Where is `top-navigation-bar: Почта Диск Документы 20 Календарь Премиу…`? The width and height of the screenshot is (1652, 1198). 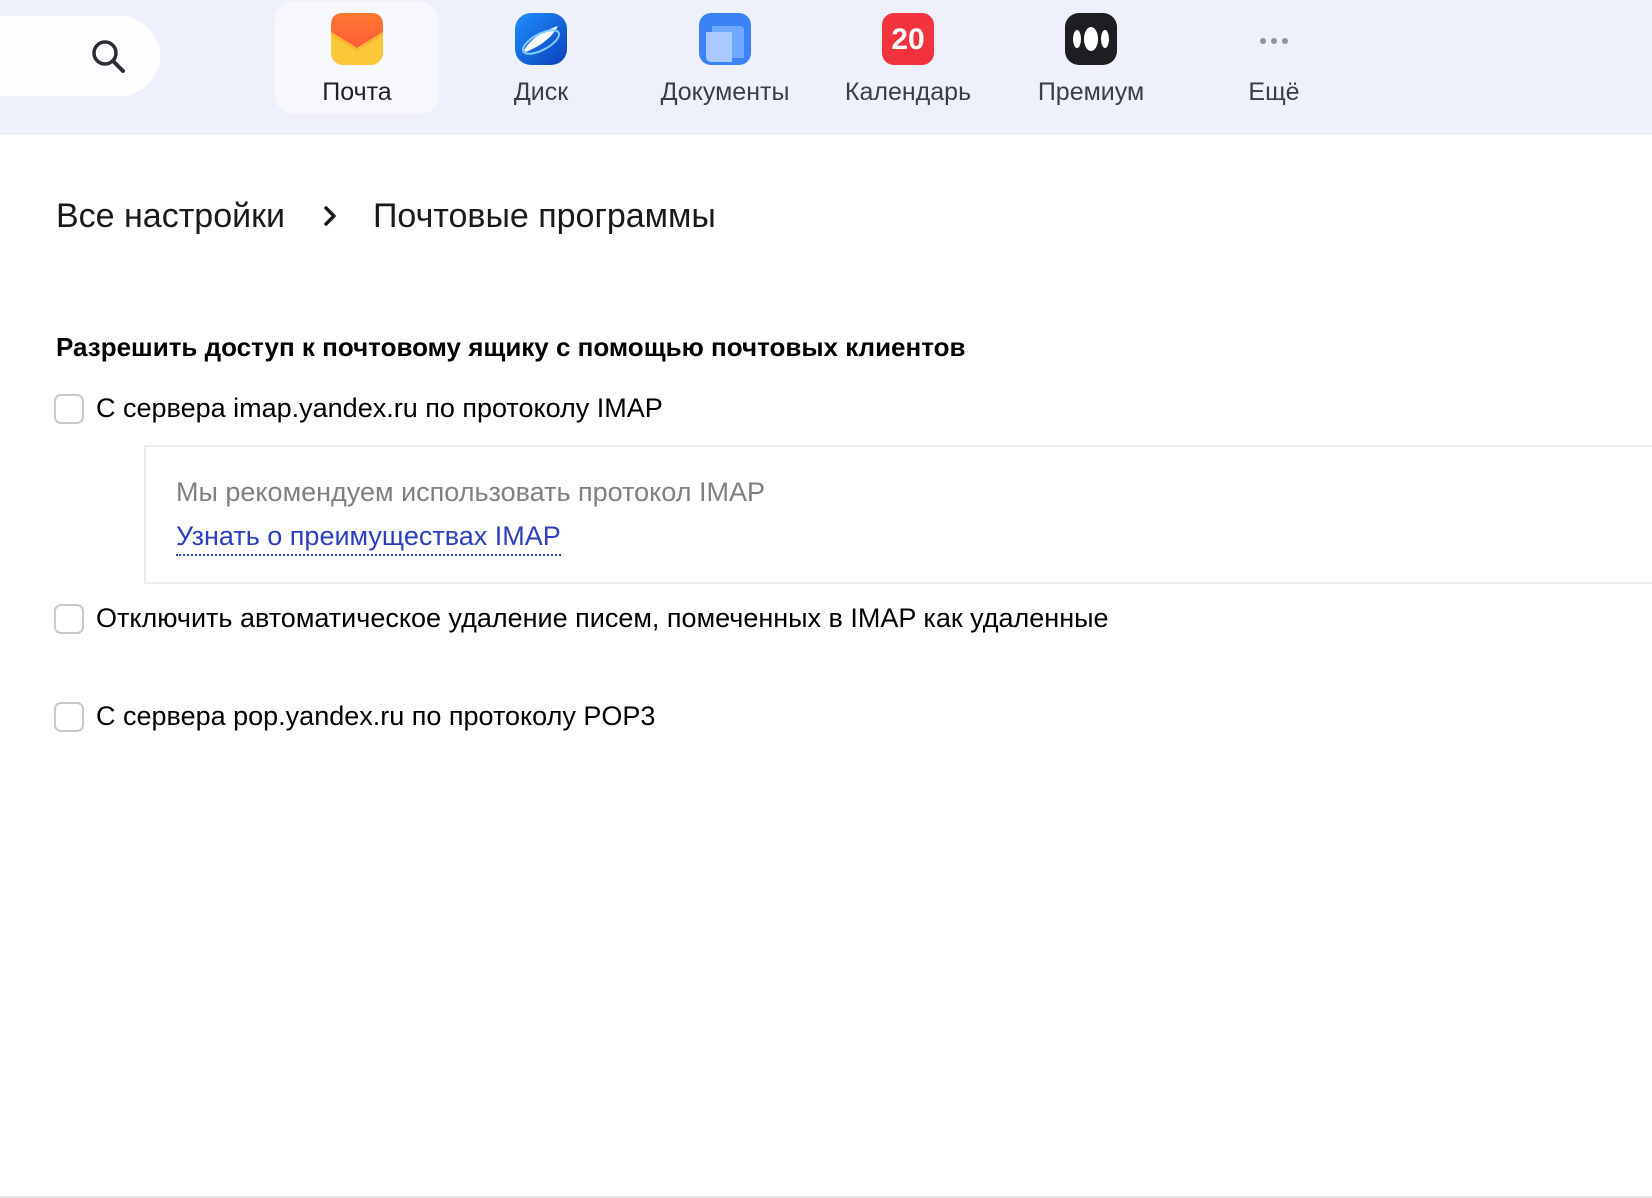 top-navigation-bar: Почта Диск Документы 20 Календарь Премиу… is located at coordinates (826, 67).